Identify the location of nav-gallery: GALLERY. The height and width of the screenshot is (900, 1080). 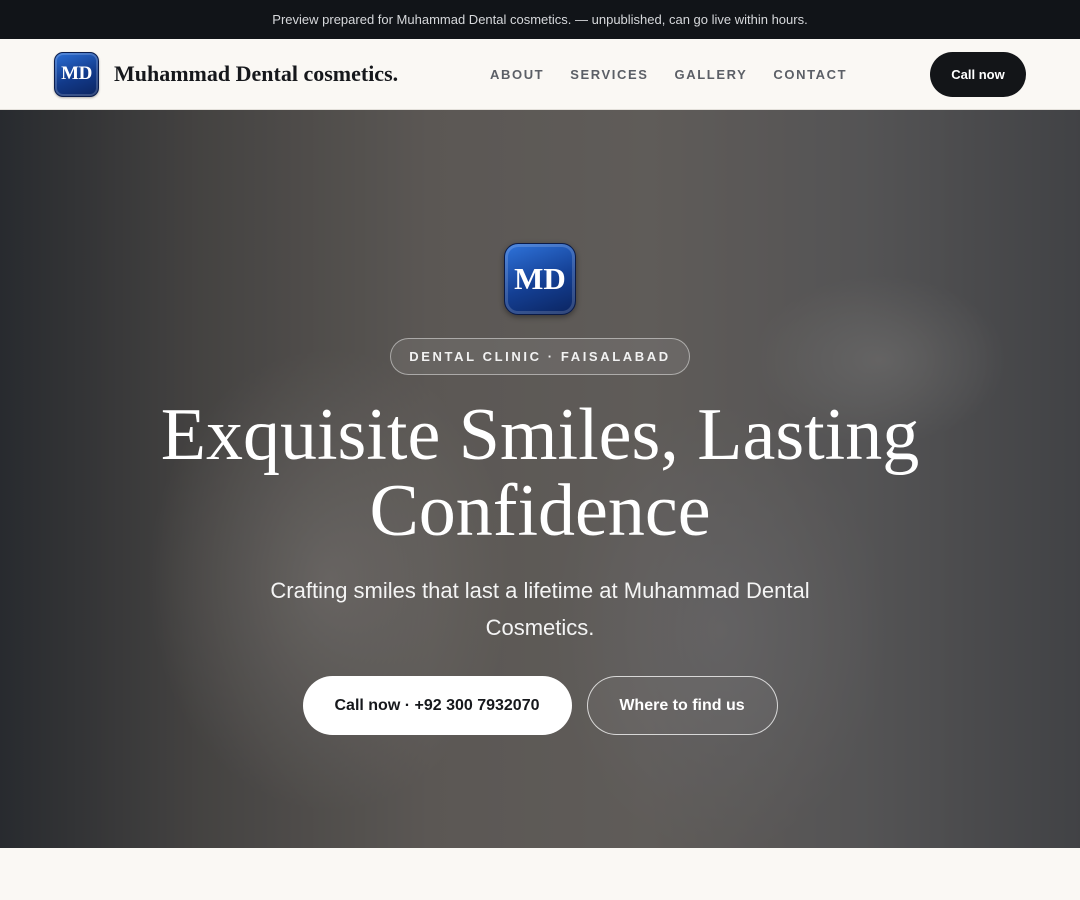
(711, 74).